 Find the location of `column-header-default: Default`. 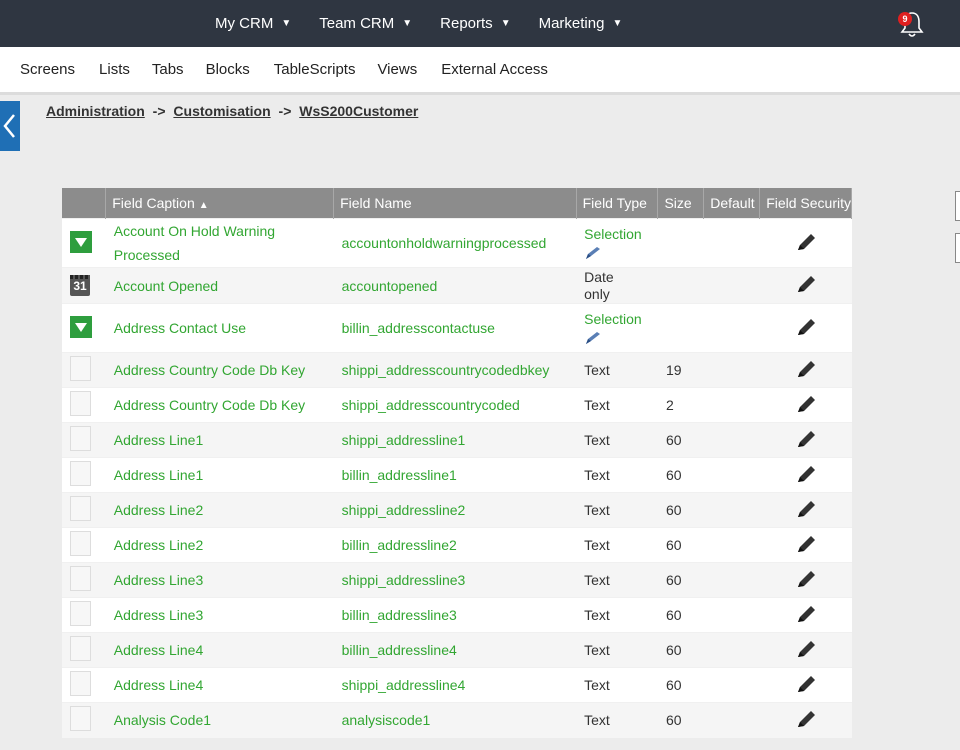

column-header-default: Default is located at coordinates (732, 203).